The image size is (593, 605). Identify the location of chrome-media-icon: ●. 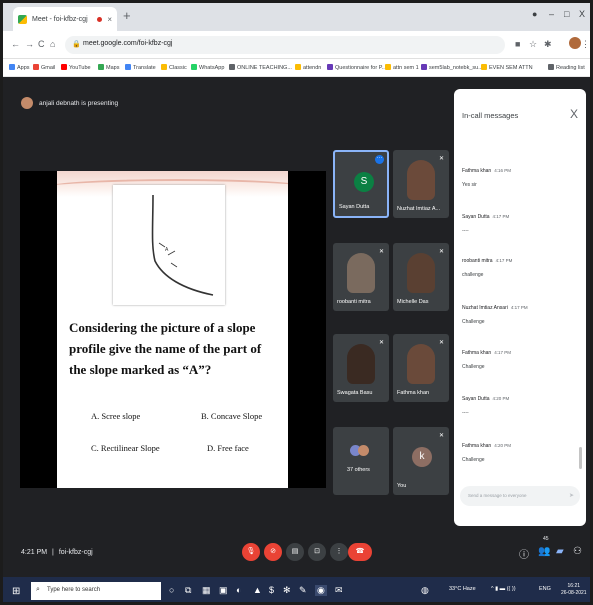
(534, 14).